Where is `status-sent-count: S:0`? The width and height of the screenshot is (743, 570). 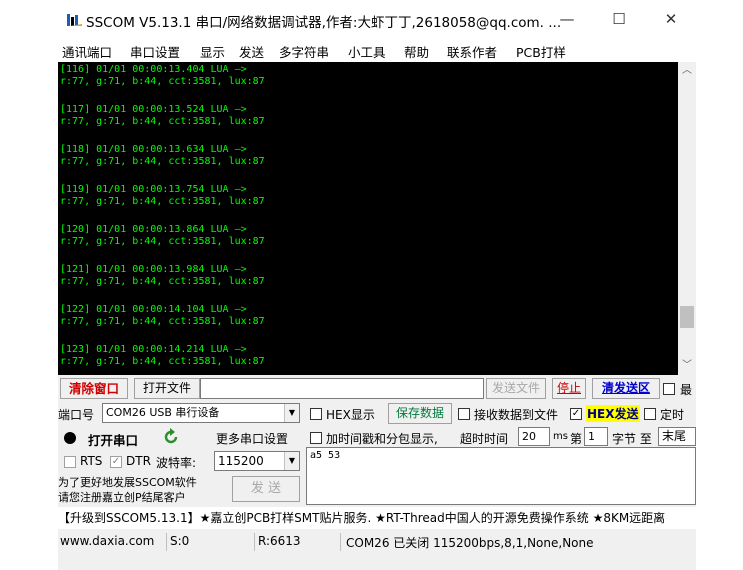
status-sent-count: S:0 is located at coordinates (180, 541).